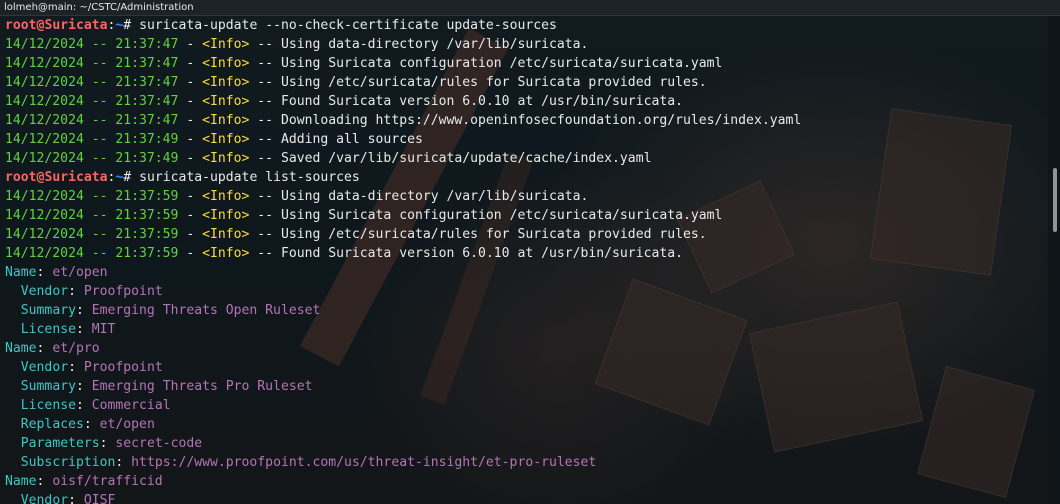  I want to click on field-key: Replaces, so click(52, 424).